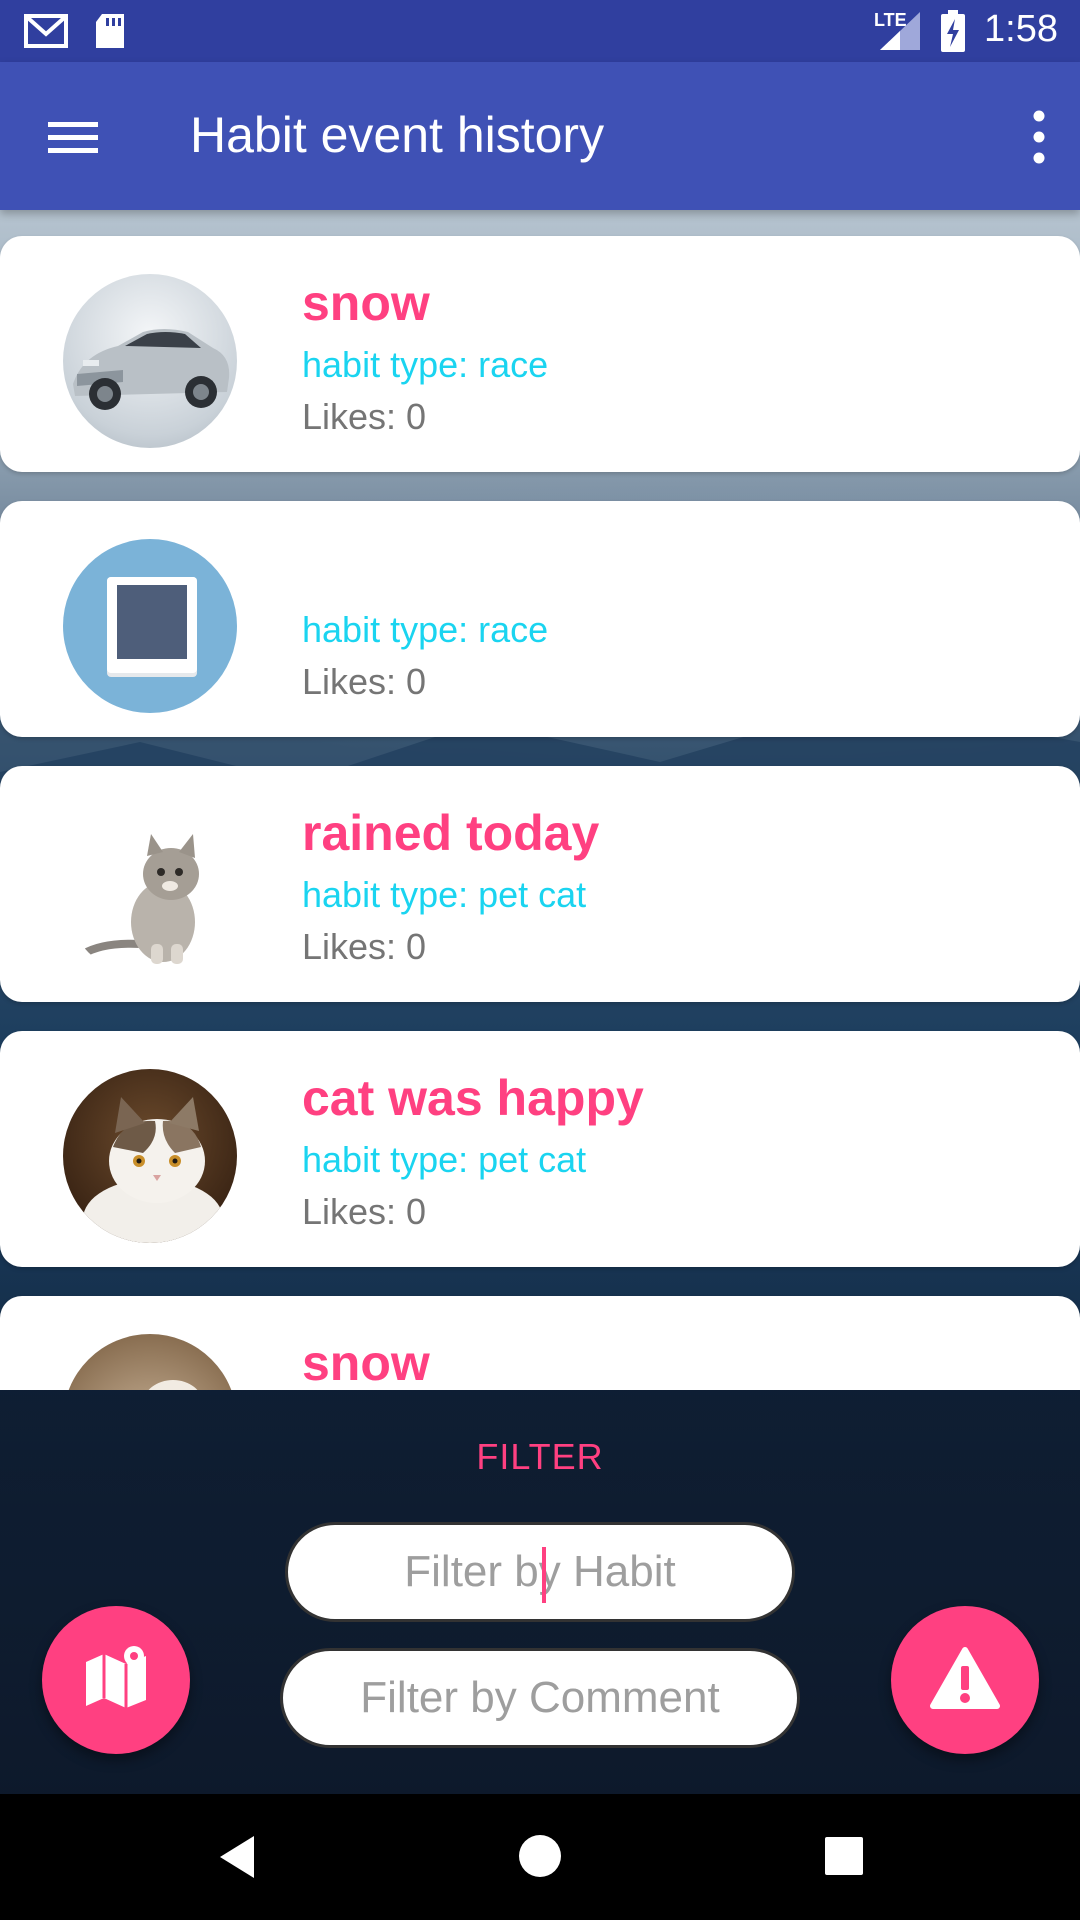 The image size is (1080, 1920). I want to click on kitten-thumbnail, so click(150, 891).